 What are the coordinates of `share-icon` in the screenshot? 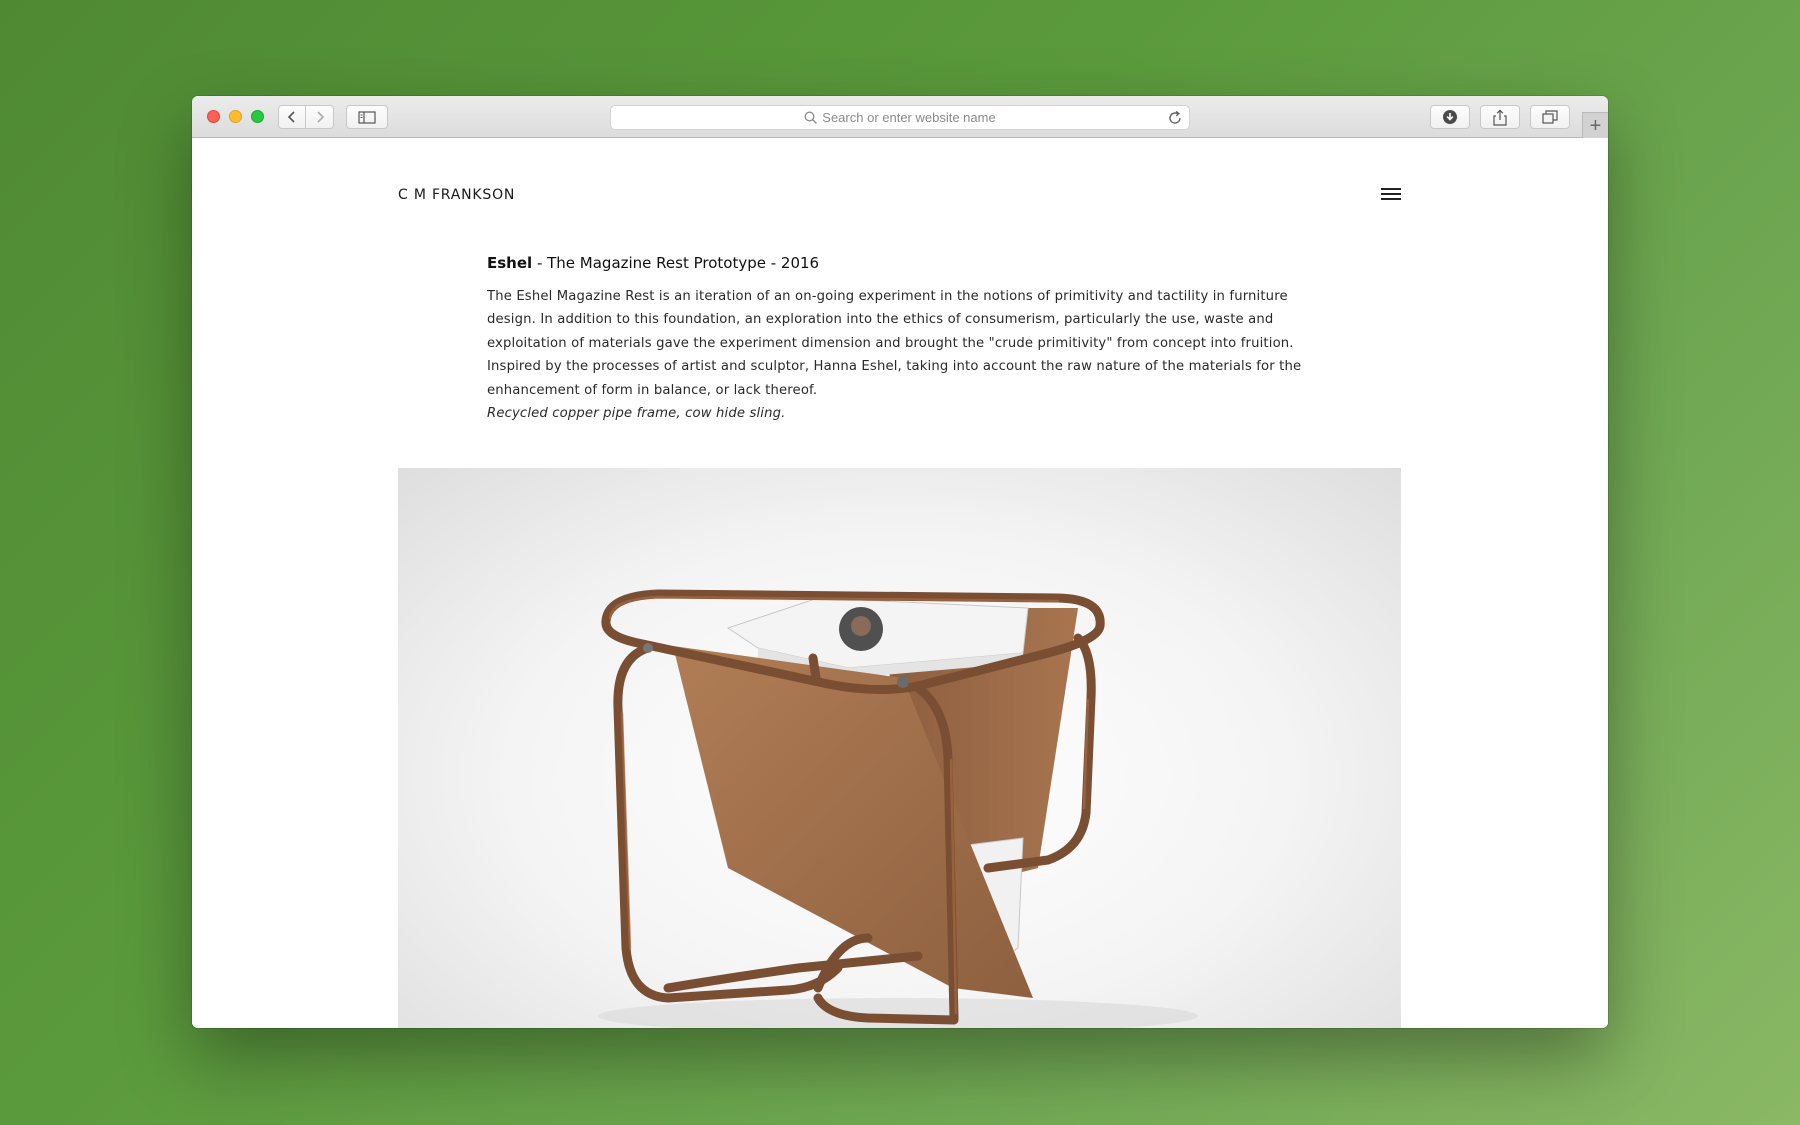 It's located at (1500, 117).